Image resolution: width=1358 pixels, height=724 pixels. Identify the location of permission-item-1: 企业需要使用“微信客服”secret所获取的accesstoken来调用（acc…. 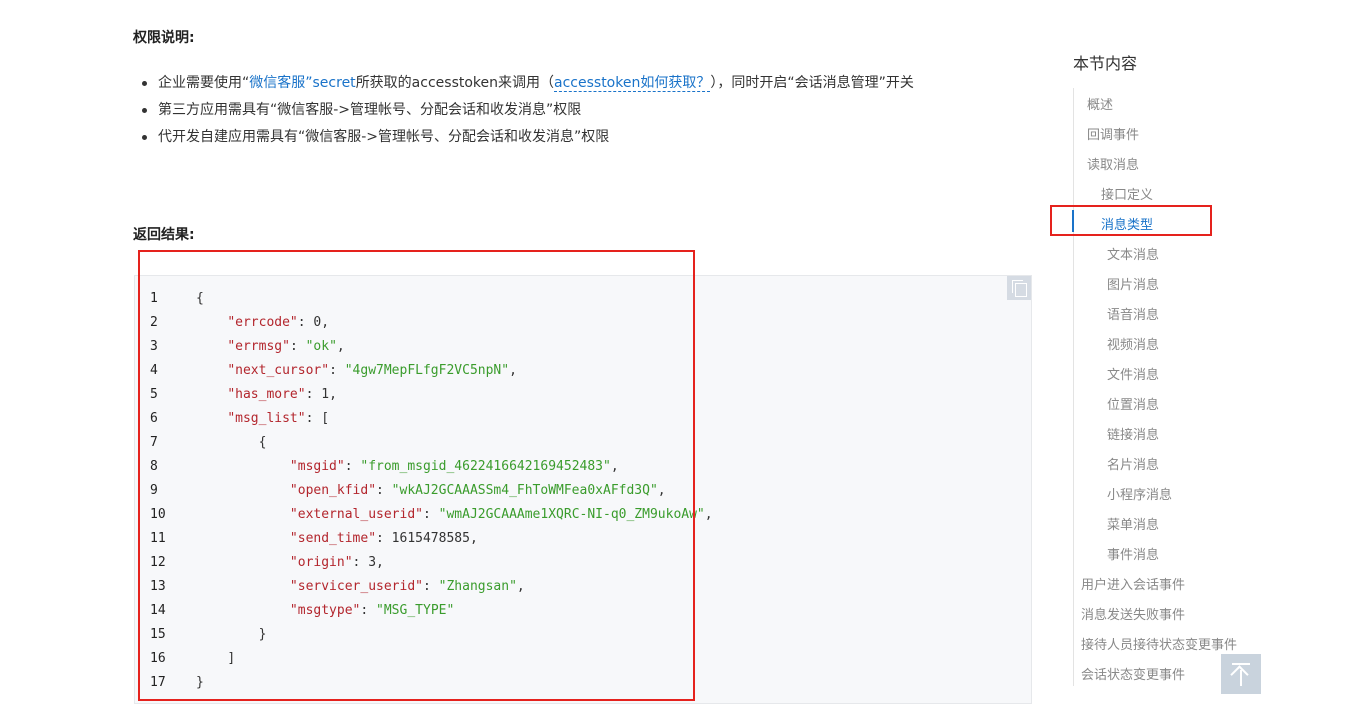
(527, 85).